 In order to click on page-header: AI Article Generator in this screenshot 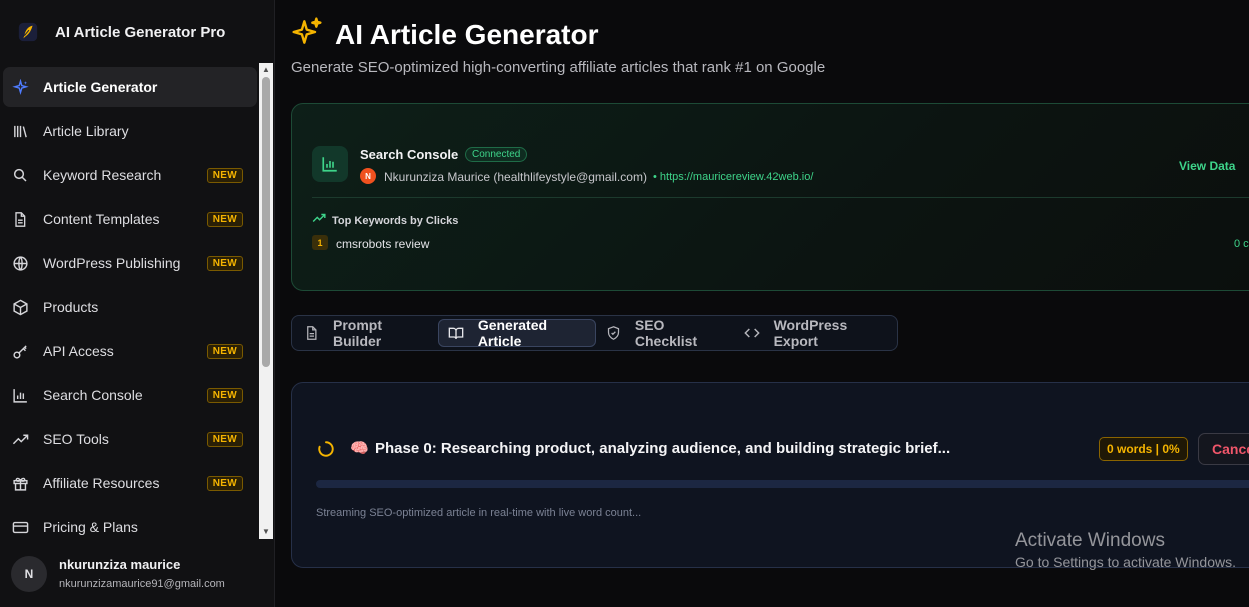, I will do `click(444, 34)`.